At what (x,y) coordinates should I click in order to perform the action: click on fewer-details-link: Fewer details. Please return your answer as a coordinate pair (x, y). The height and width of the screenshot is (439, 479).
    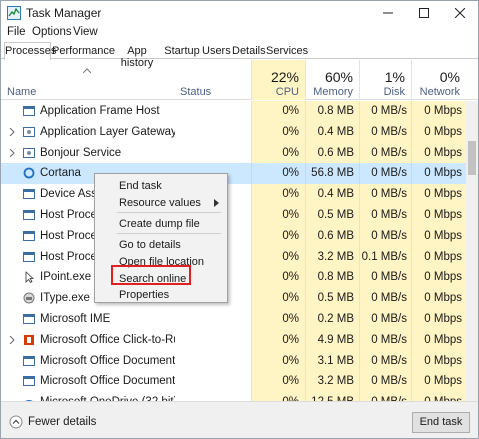
    Looking at the image, I should click on (62, 422).